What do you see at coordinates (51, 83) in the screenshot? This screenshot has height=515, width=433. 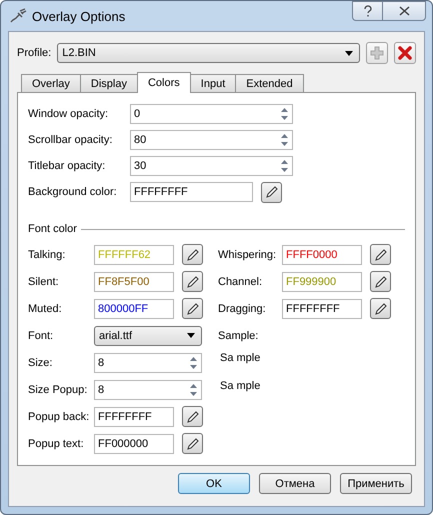 I see `tab: Overlay` at bounding box center [51, 83].